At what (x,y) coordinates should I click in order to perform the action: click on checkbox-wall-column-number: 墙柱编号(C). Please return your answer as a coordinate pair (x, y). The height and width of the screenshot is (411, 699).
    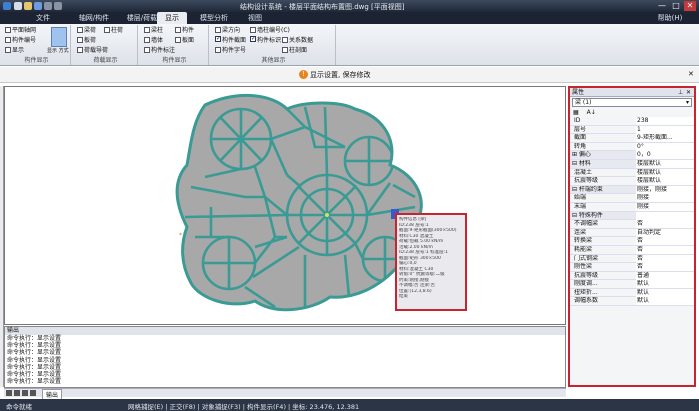
    Looking at the image, I should click on (270, 30).